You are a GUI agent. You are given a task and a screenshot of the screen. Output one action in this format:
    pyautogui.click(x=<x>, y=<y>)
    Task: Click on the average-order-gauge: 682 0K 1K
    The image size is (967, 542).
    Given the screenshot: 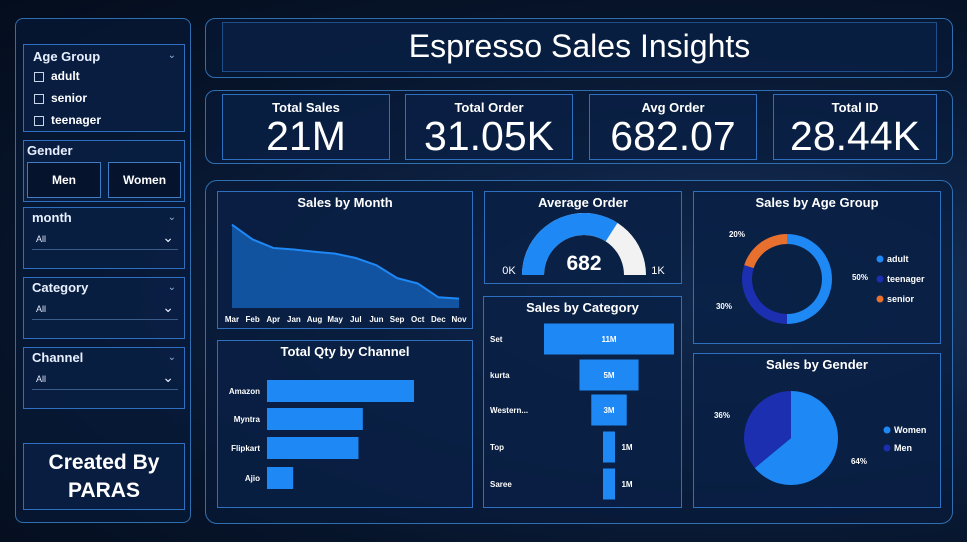 What is the action you would take?
    pyautogui.click(x=583, y=245)
    